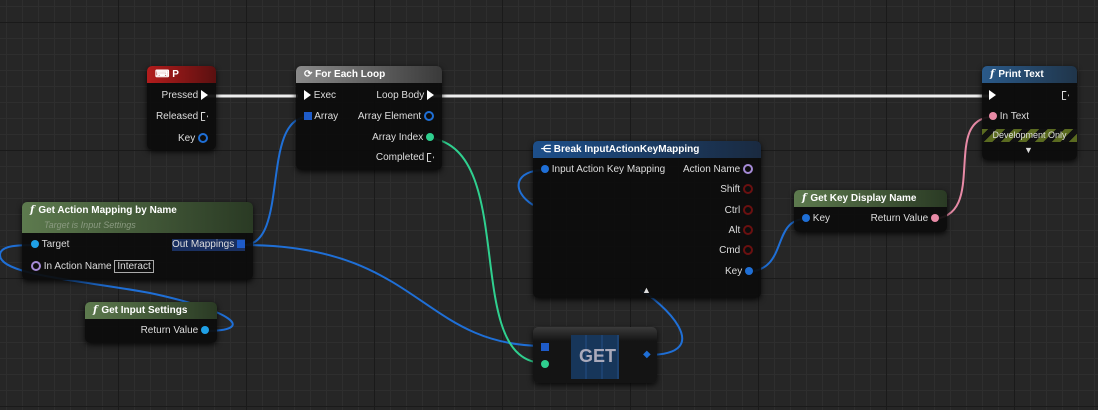  I want to click on pin-in-text: In Text, so click(1009, 117).